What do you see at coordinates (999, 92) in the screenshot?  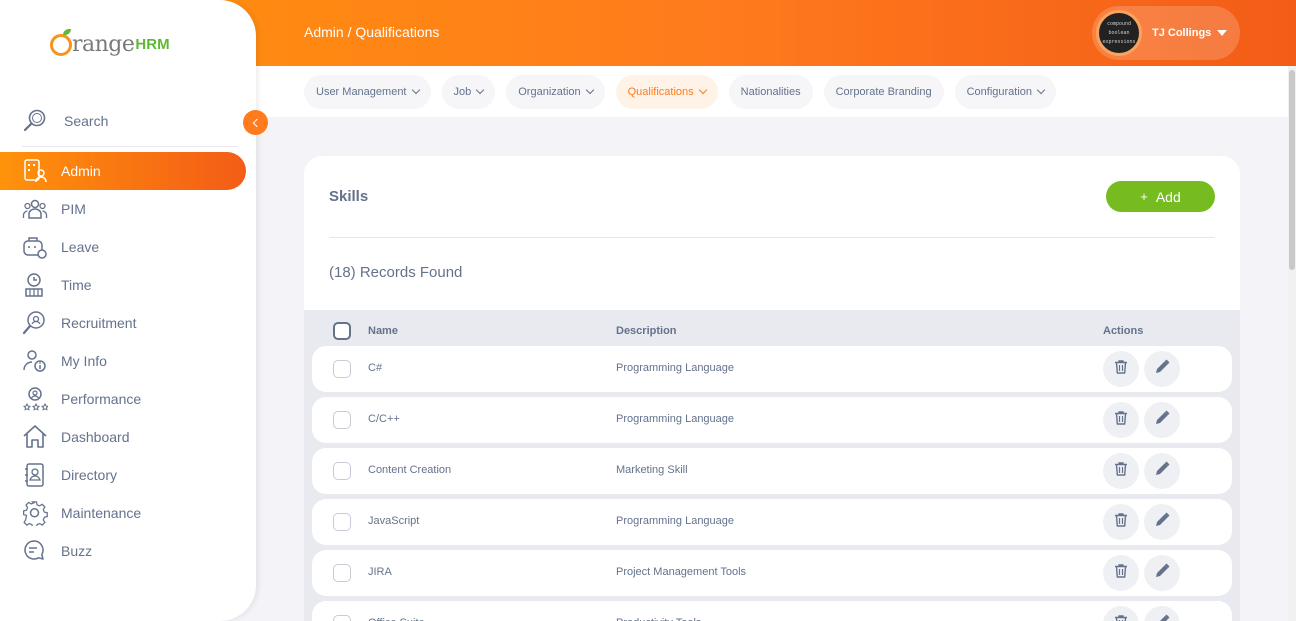 I see `tab-label: Configuration` at bounding box center [999, 92].